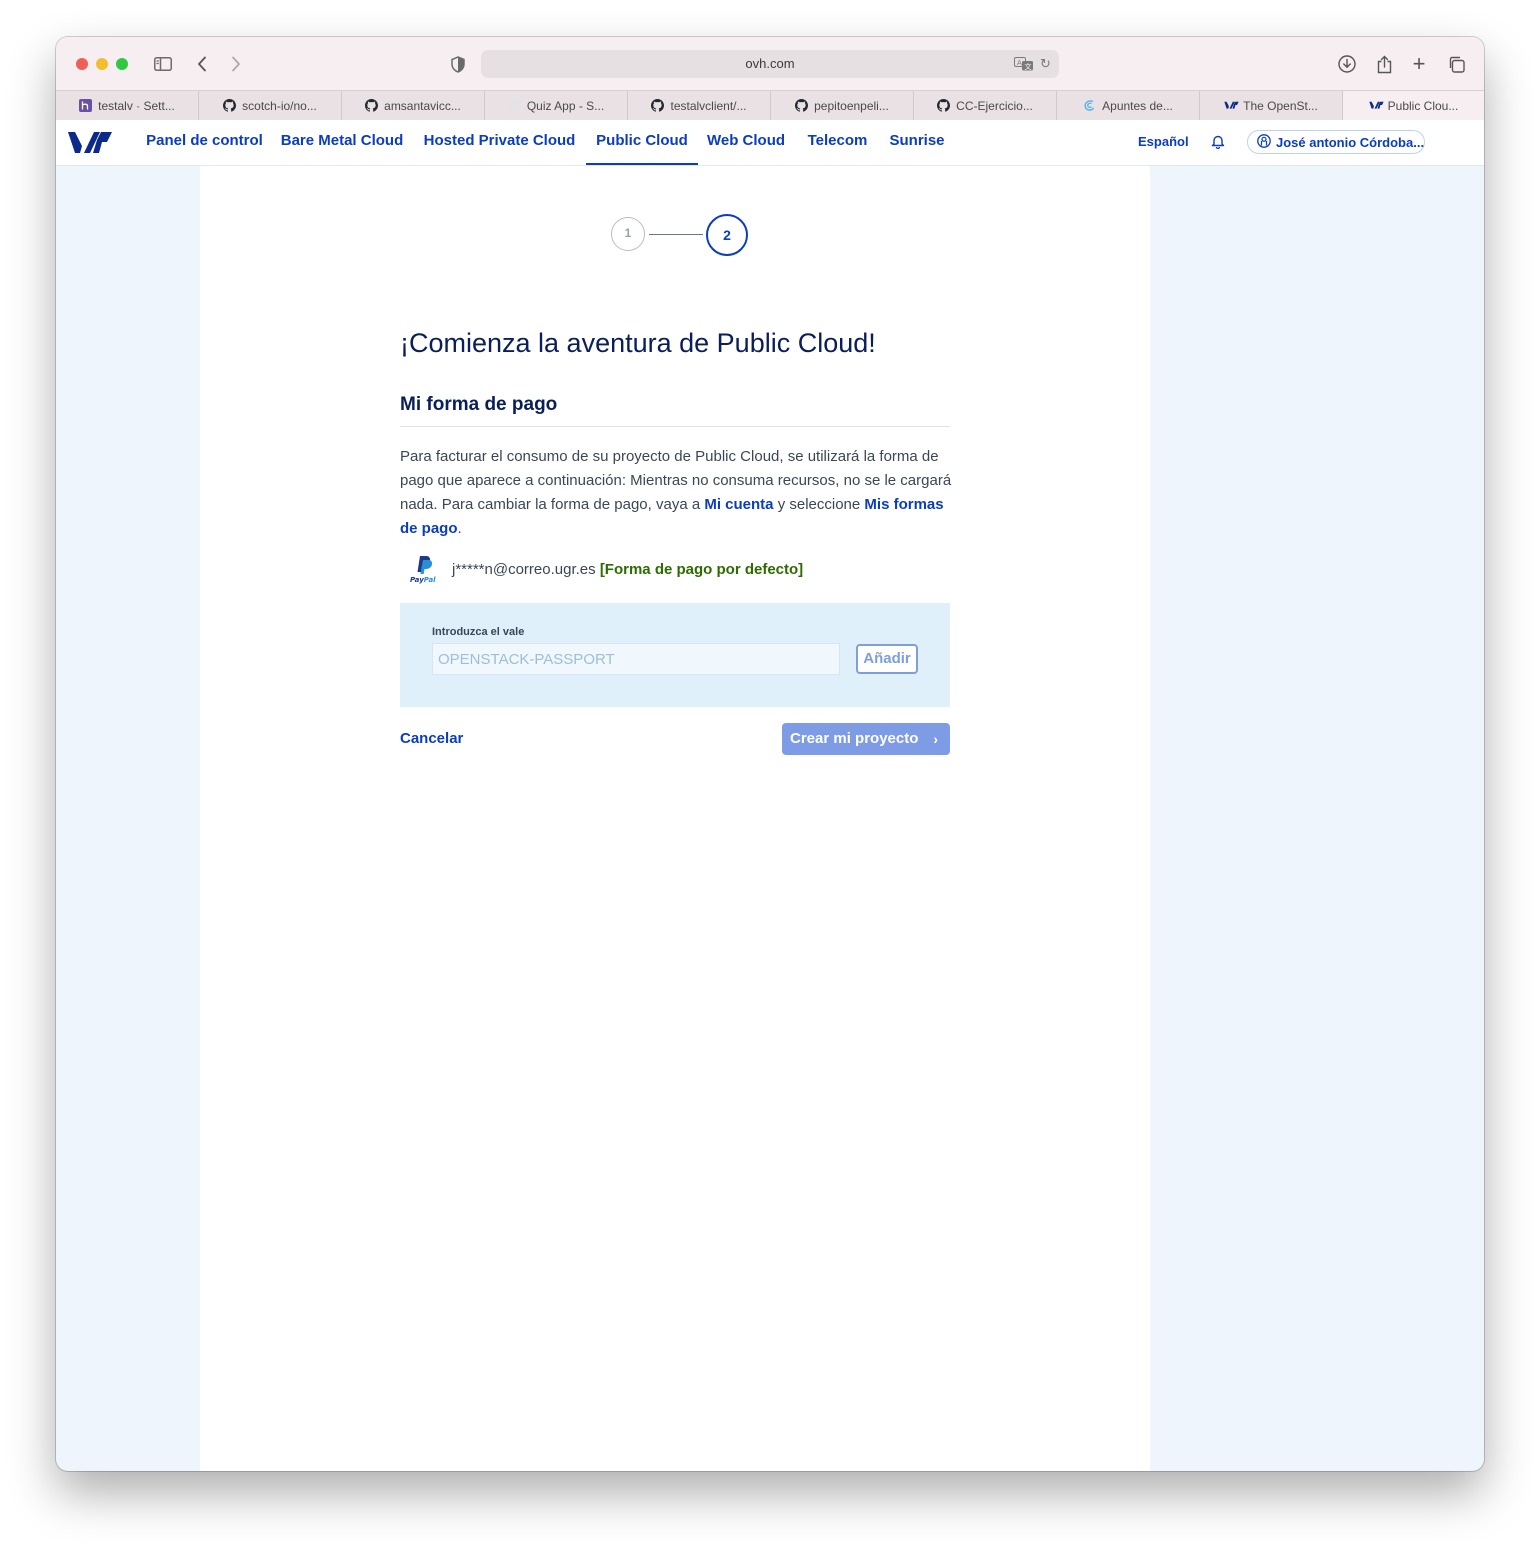 The width and height of the screenshot is (1540, 1546). What do you see at coordinates (1089, 105) in the screenshot?
I see `swirl-icon` at bounding box center [1089, 105].